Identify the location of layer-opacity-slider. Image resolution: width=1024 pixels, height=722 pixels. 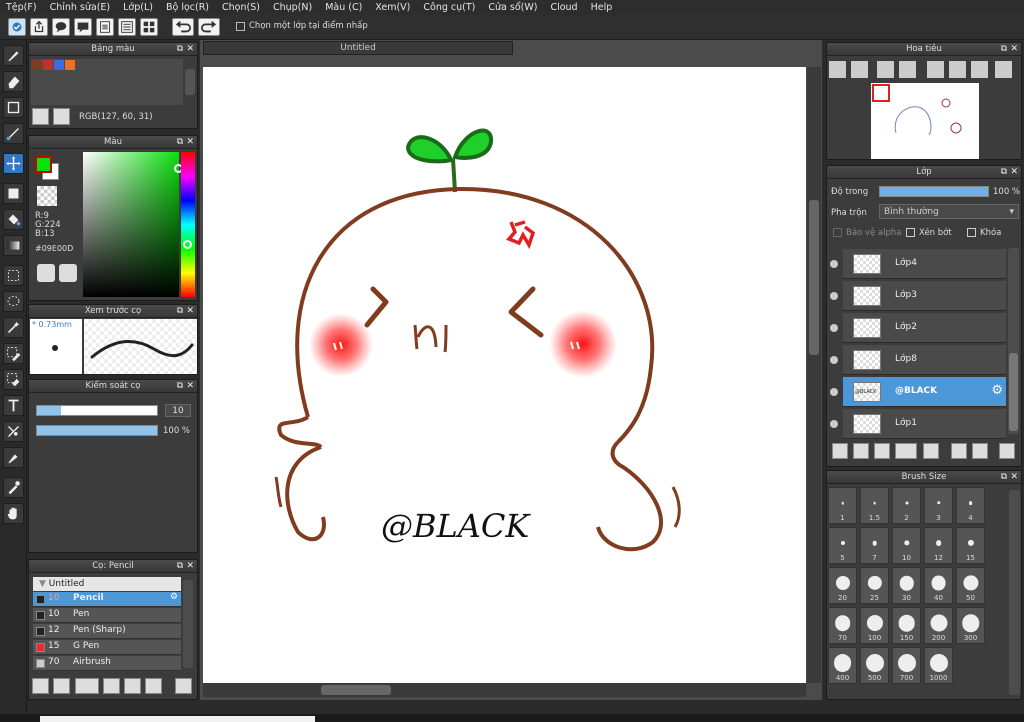
(934, 191).